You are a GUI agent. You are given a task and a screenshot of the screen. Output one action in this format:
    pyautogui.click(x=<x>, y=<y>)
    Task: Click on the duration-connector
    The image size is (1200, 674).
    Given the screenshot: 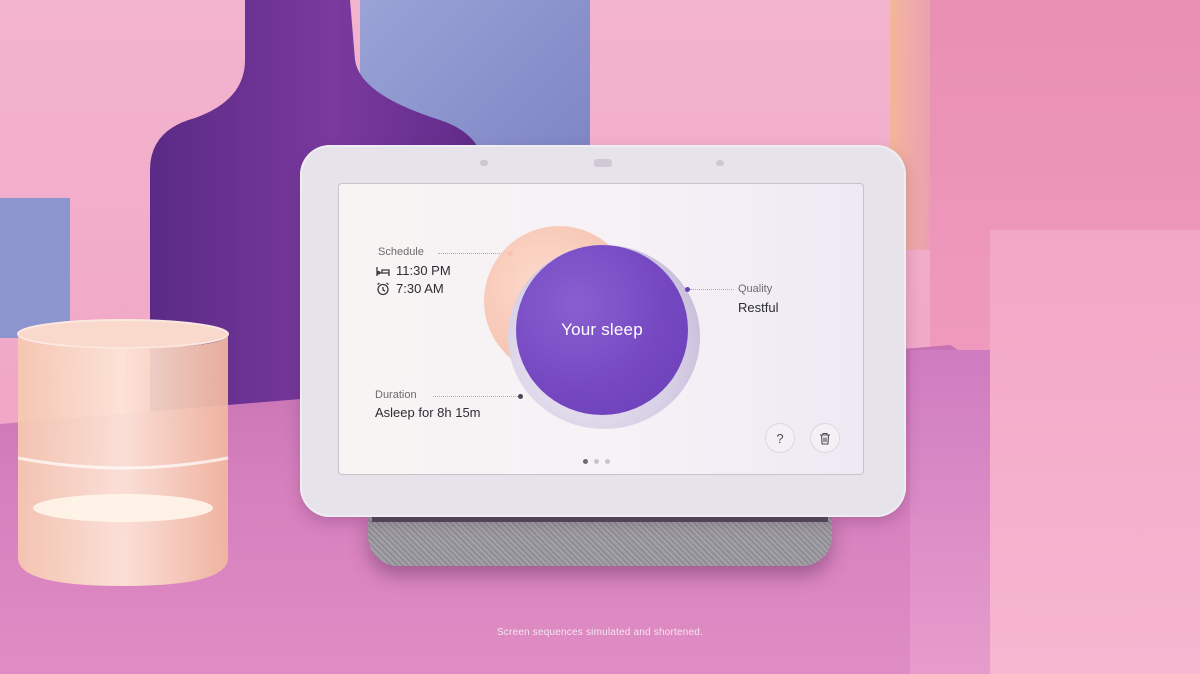 What is the action you would take?
    pyautogui.click(x=475, y=396)
    